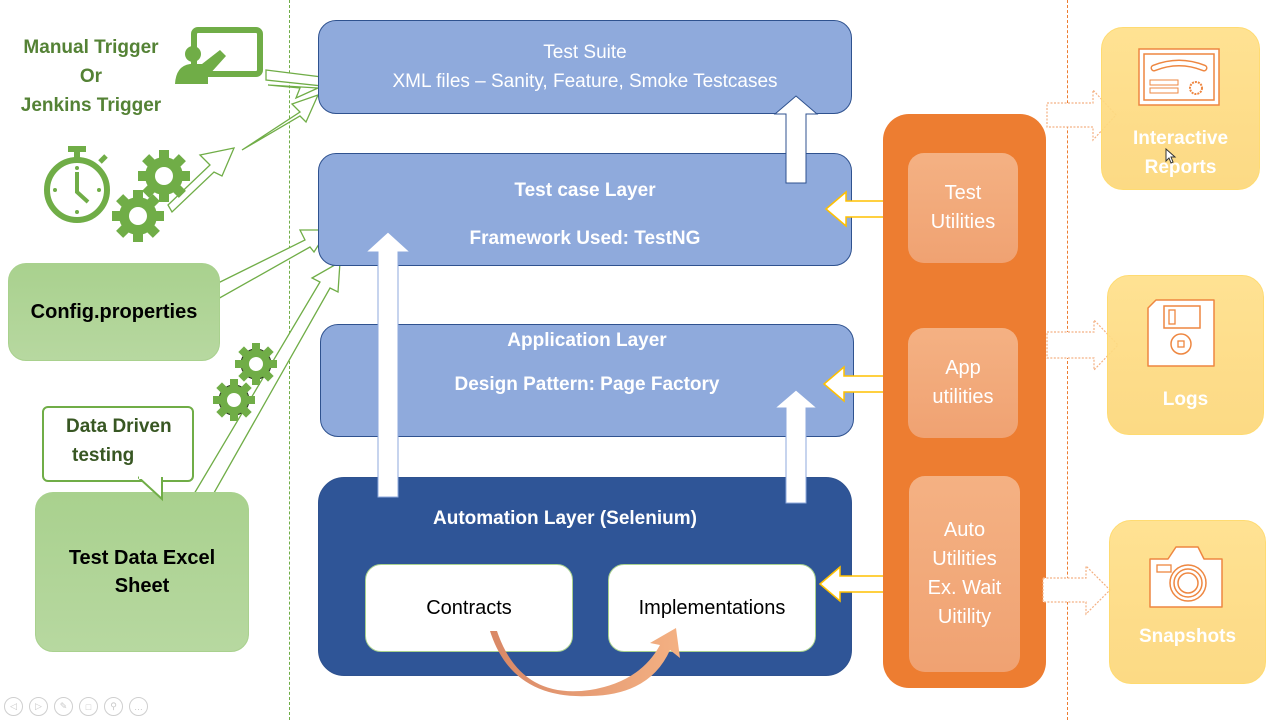  I want to click on certificate-icon, so click(1179, 77).